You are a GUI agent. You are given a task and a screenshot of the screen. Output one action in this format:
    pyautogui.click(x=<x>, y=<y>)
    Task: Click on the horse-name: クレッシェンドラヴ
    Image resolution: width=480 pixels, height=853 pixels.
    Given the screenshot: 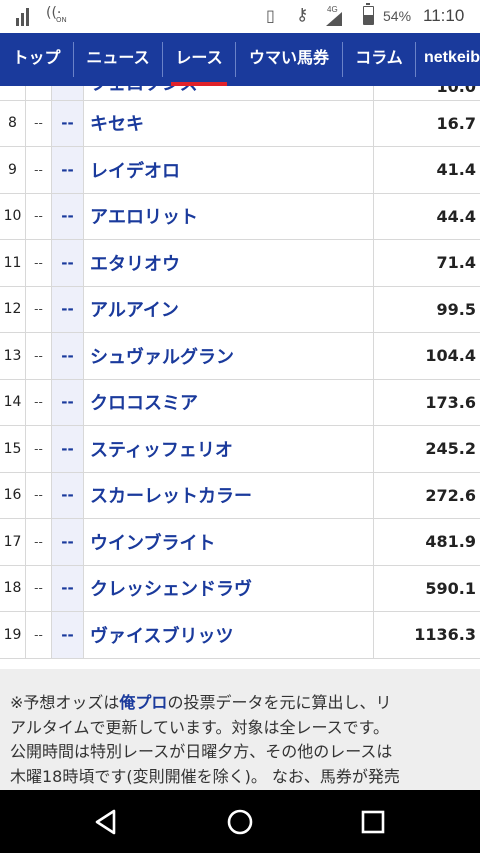 What is the action you would take?
    pyautogui.click(x=228, y=588)
    